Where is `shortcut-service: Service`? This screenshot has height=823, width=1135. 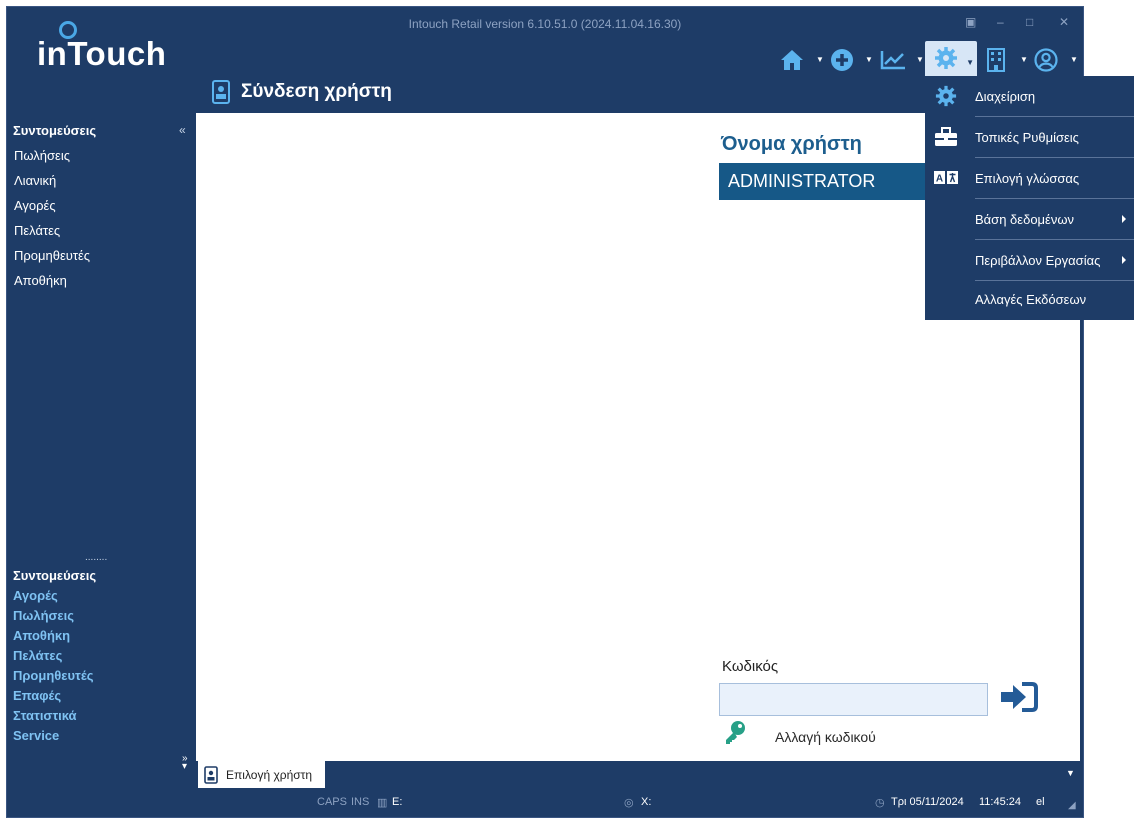
shortcut-service: Service is located at coordinates (36, 735).